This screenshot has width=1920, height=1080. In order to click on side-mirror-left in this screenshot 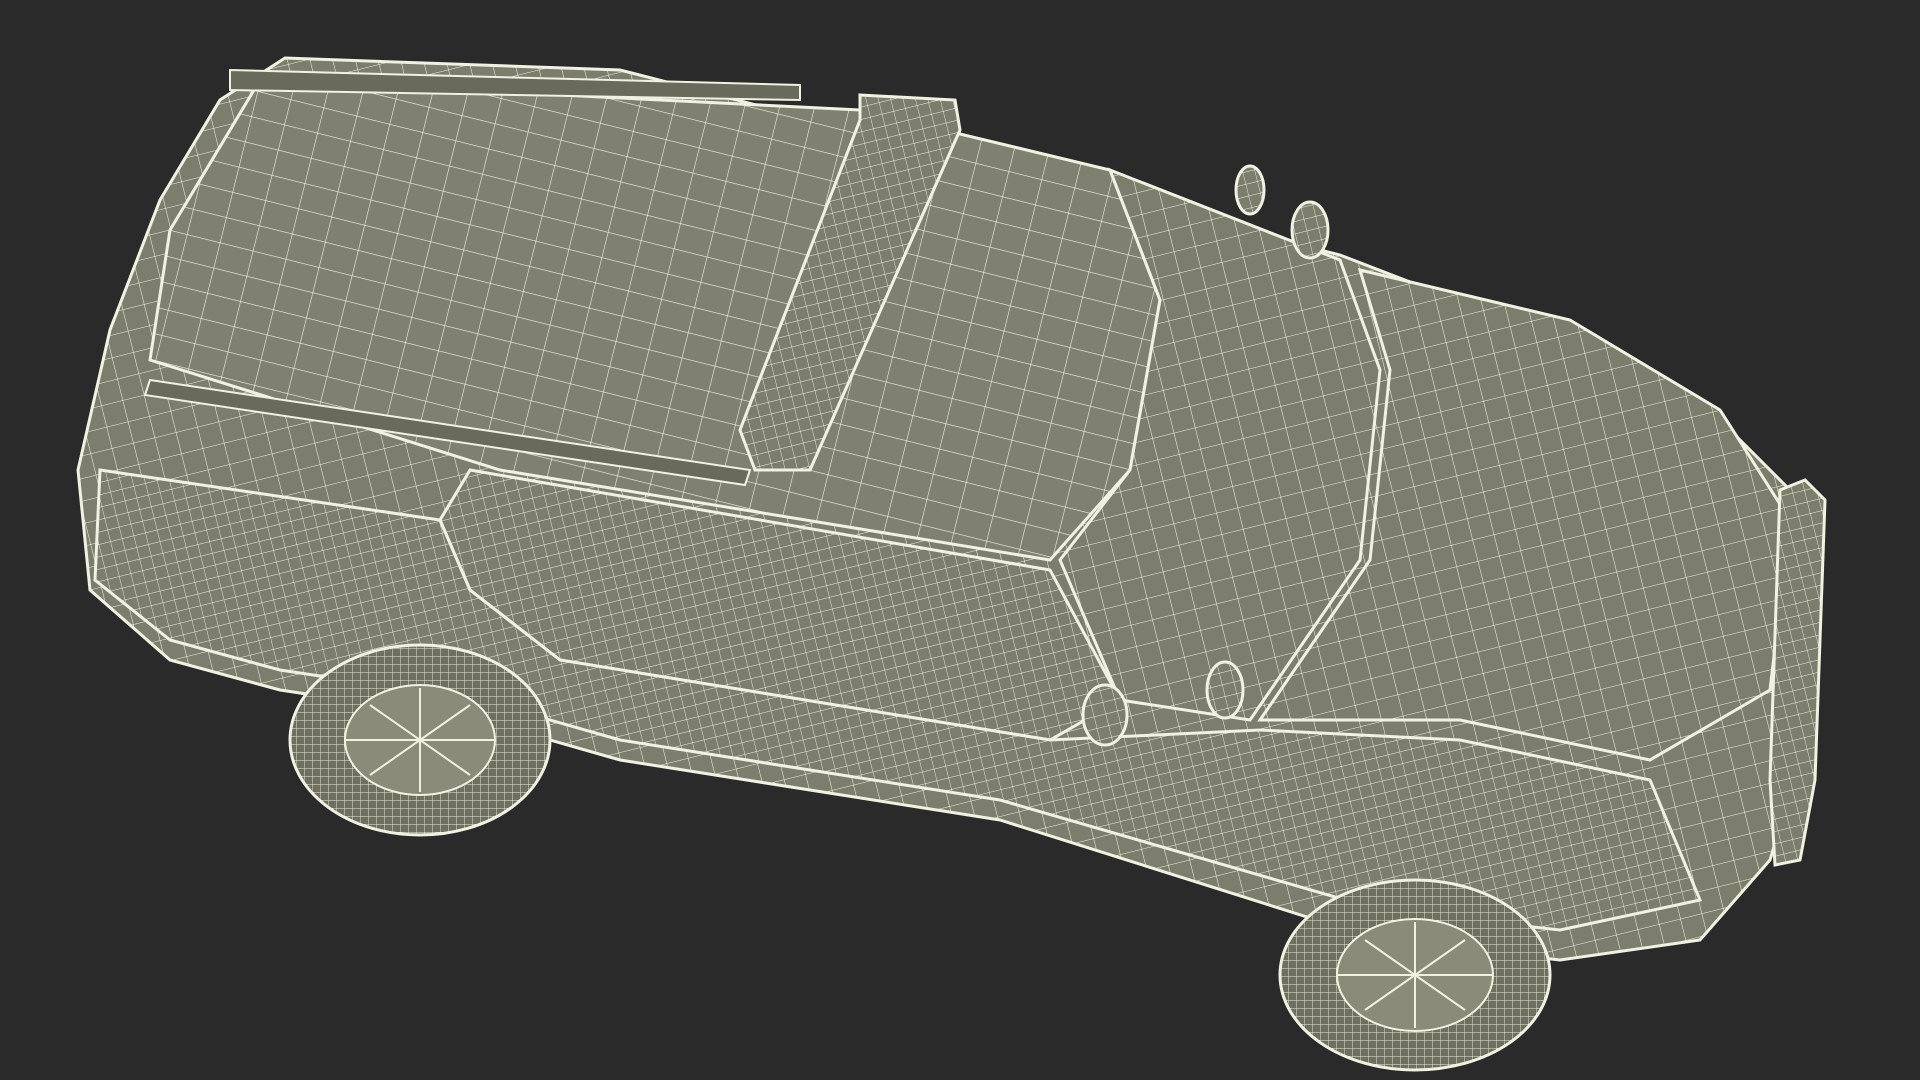, I will do `click(1105, 715)`.